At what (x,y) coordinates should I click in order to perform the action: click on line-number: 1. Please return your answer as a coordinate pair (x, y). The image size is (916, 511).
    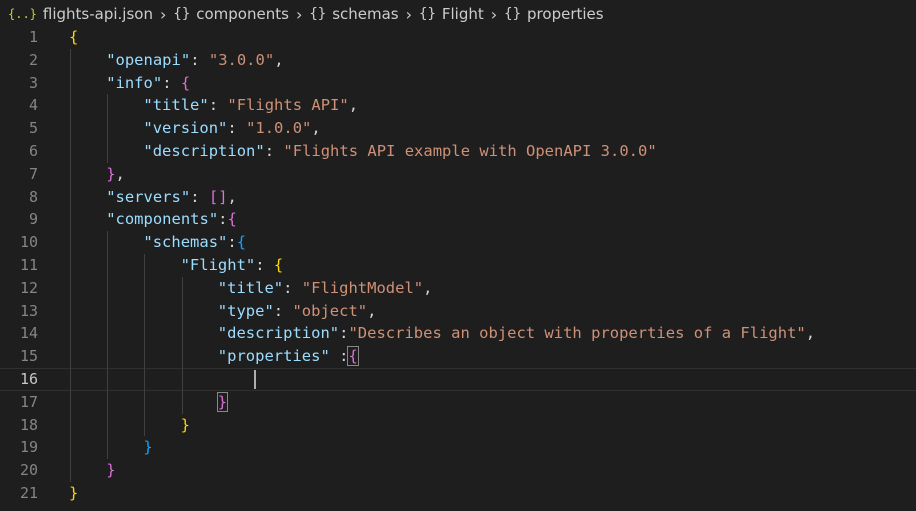
    Looking at the image, I should click on (33, 37).